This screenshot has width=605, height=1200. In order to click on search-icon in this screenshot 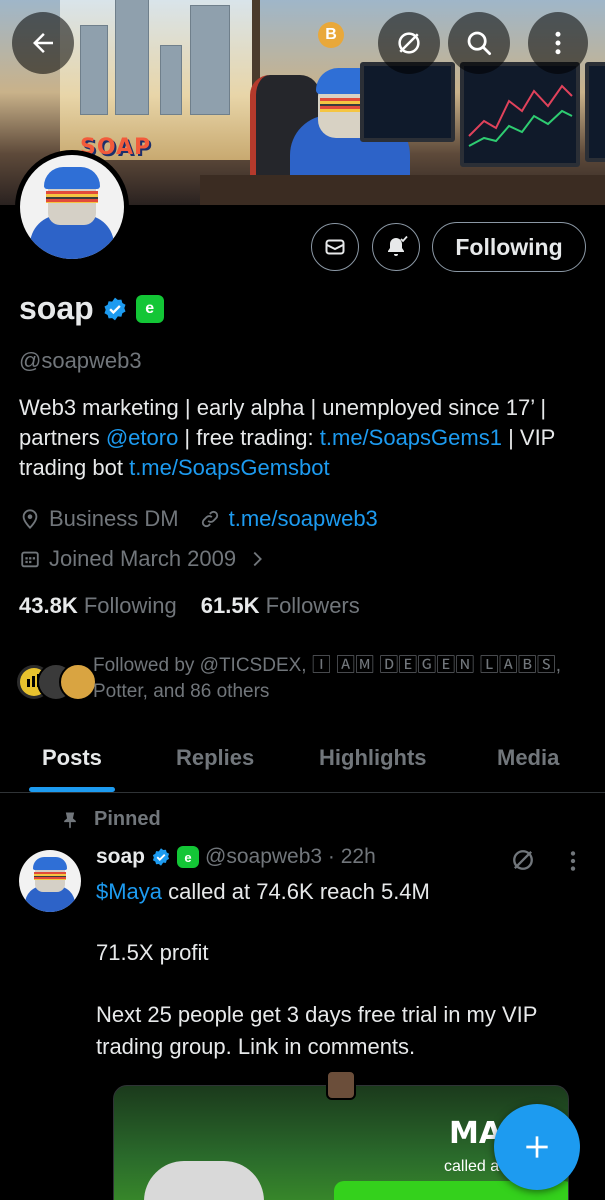, I will do `click(479, 43)`.